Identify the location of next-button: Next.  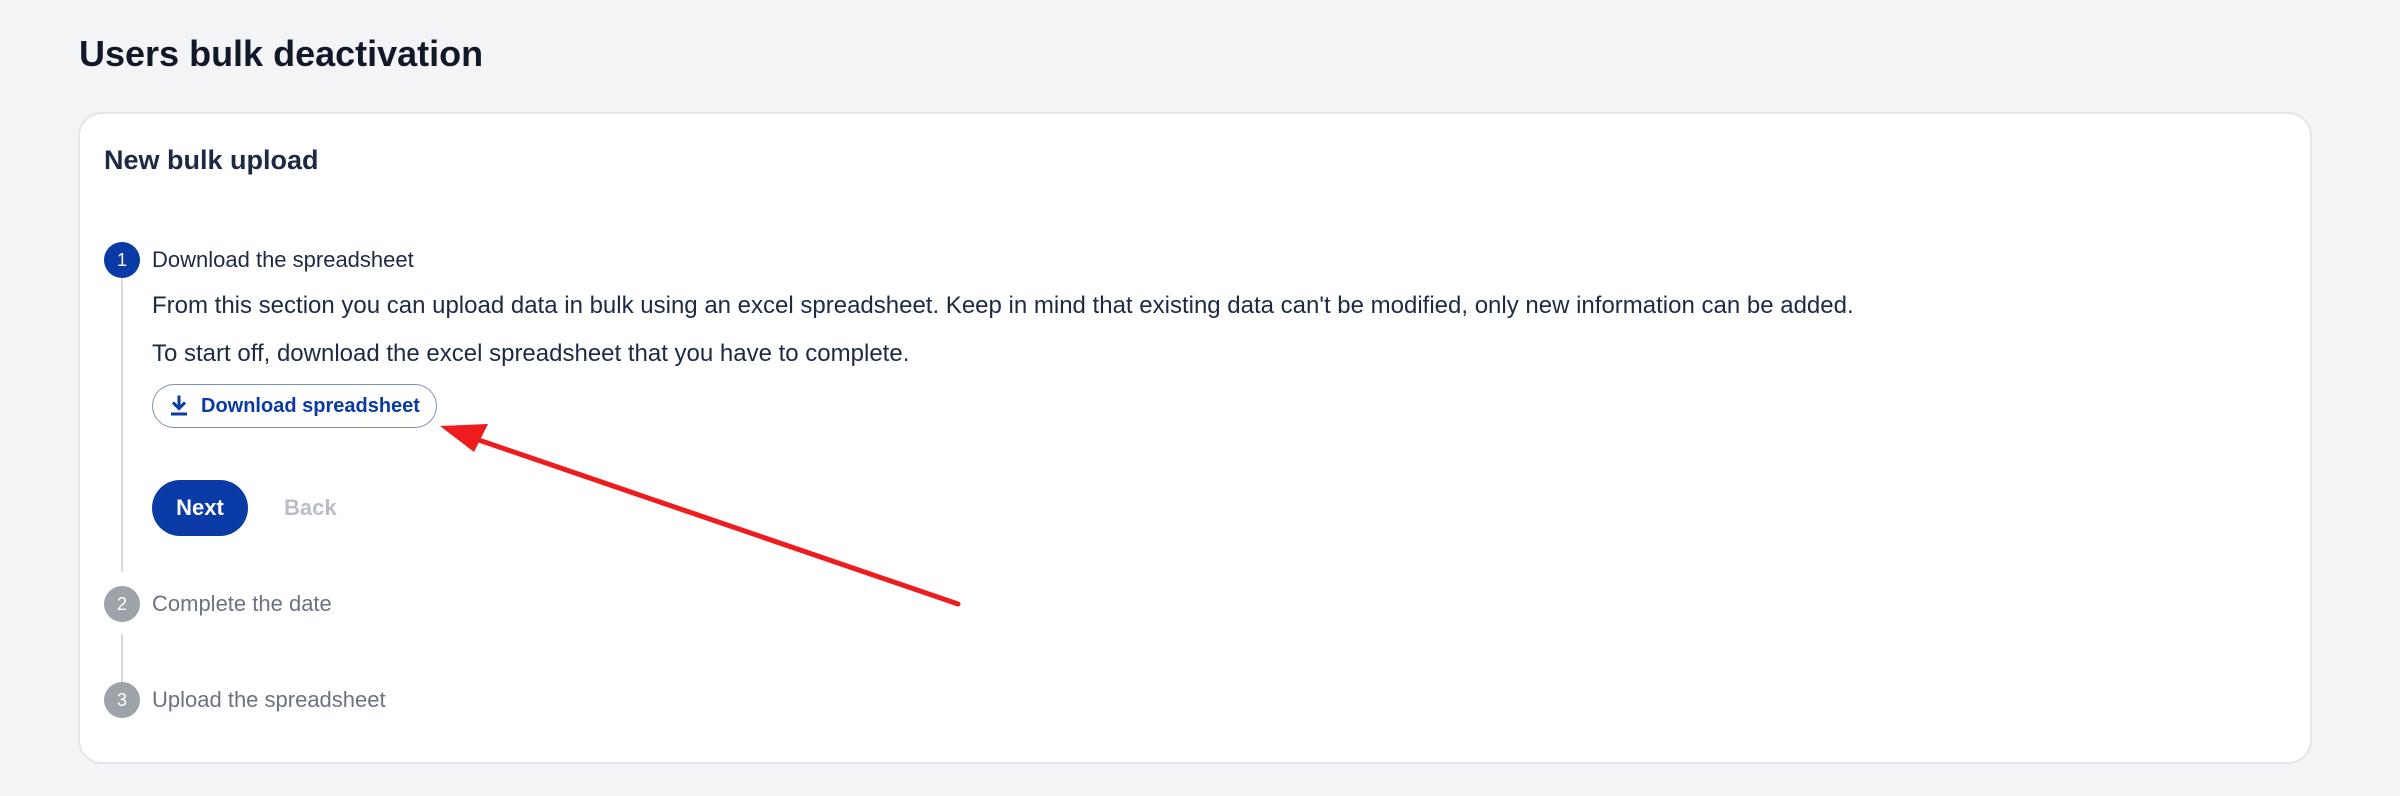
(200, 508).